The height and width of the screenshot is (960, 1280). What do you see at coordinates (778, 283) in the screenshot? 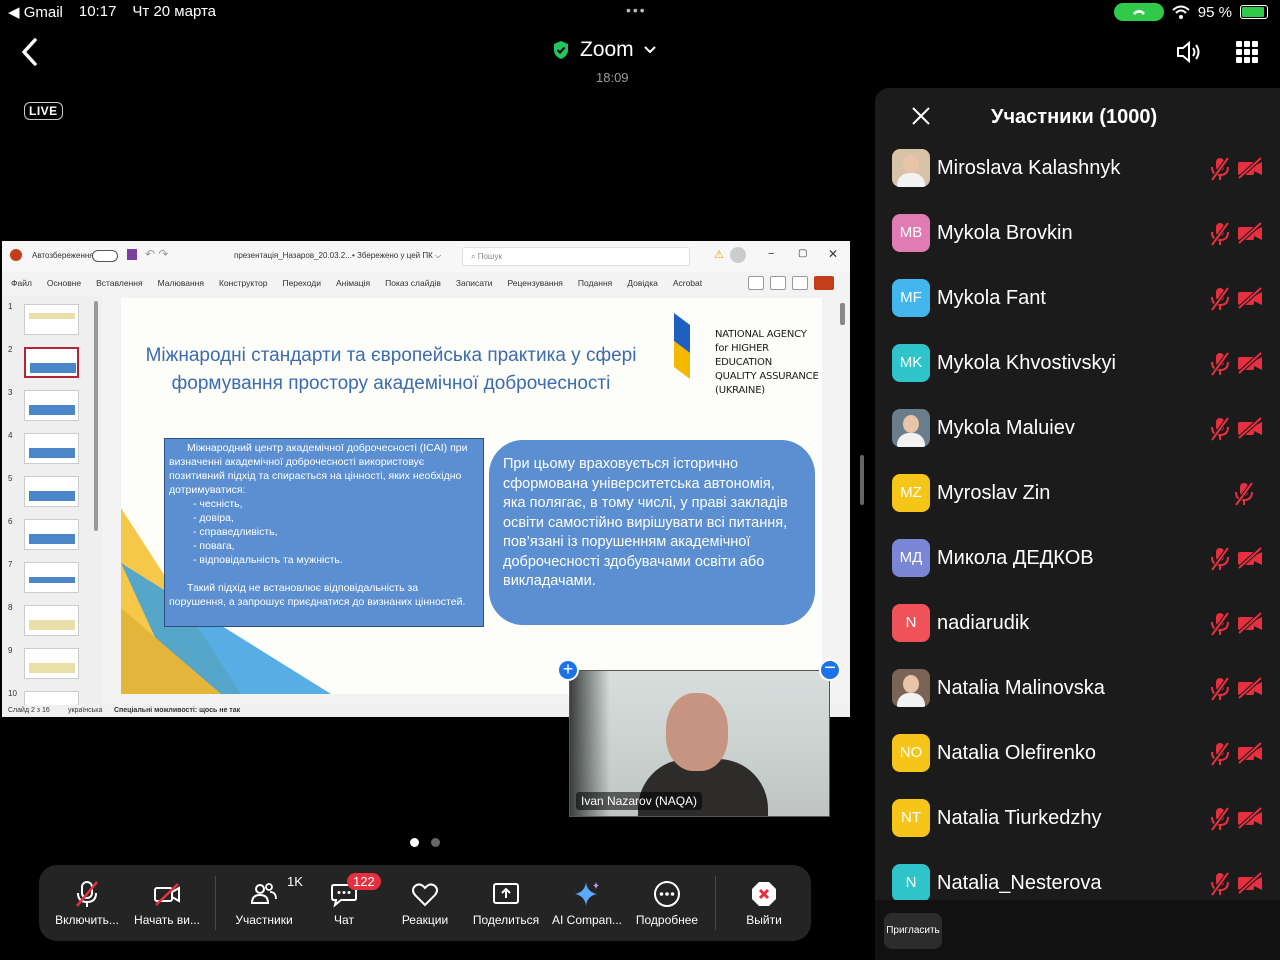
I see `present-icon` at bounding box center [778, 283].